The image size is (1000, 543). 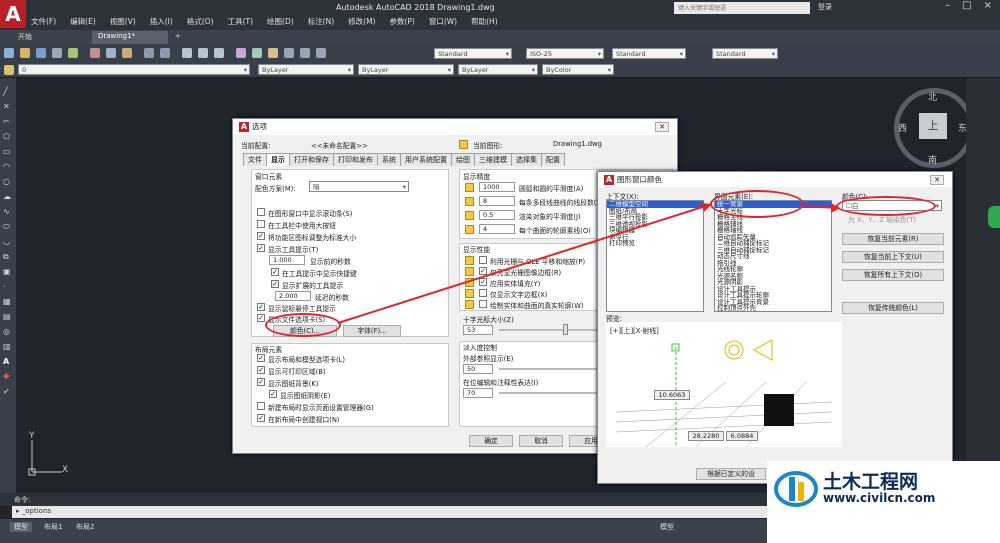 I want to click on watermark-title: 土木工程网, so click(x=871, y=482).